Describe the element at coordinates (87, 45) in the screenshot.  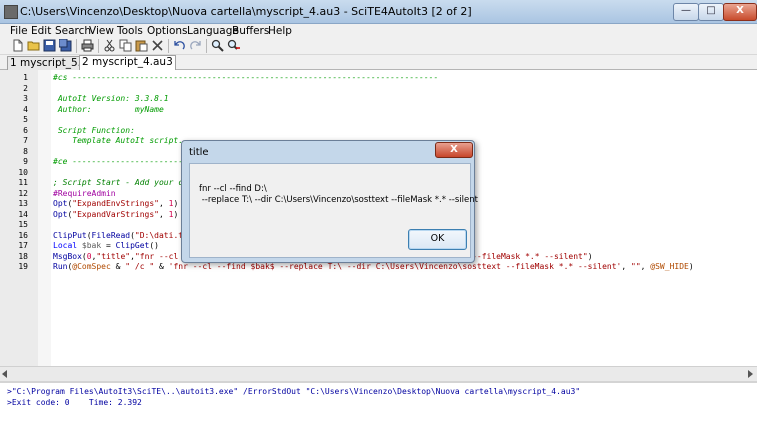
I see `print-icon` at that location.